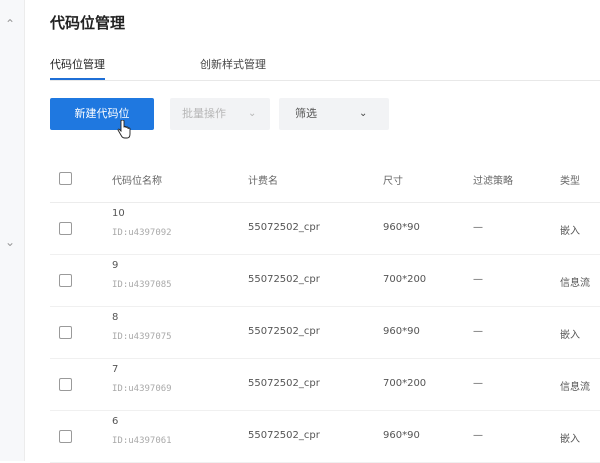  I want to click on header-filter-strategy: 过滤策略, so click(493, 181).